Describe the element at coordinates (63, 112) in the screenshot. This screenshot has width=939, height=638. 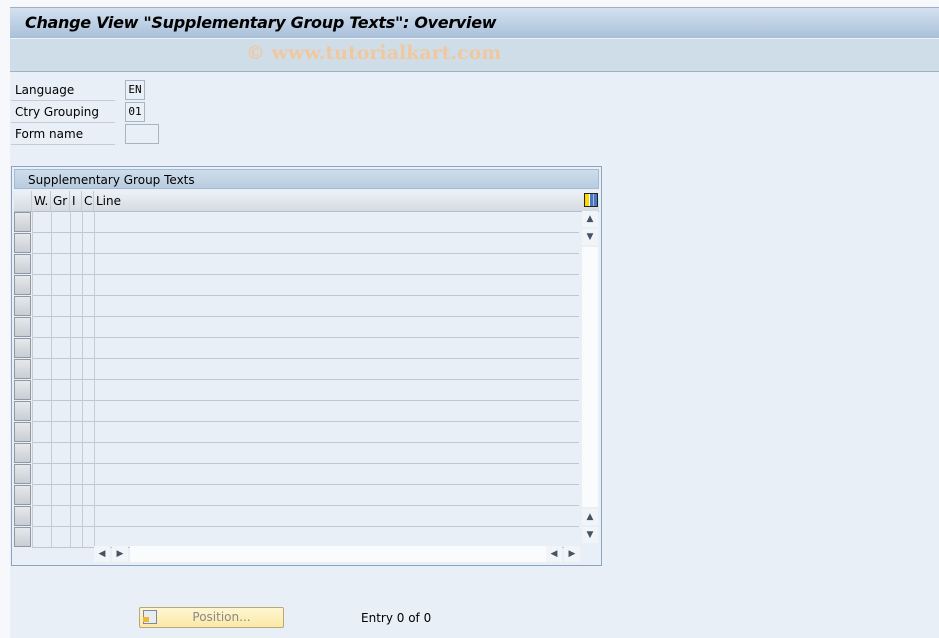
I see `ctry-grouping-label: Ctry Grouping` at that location.